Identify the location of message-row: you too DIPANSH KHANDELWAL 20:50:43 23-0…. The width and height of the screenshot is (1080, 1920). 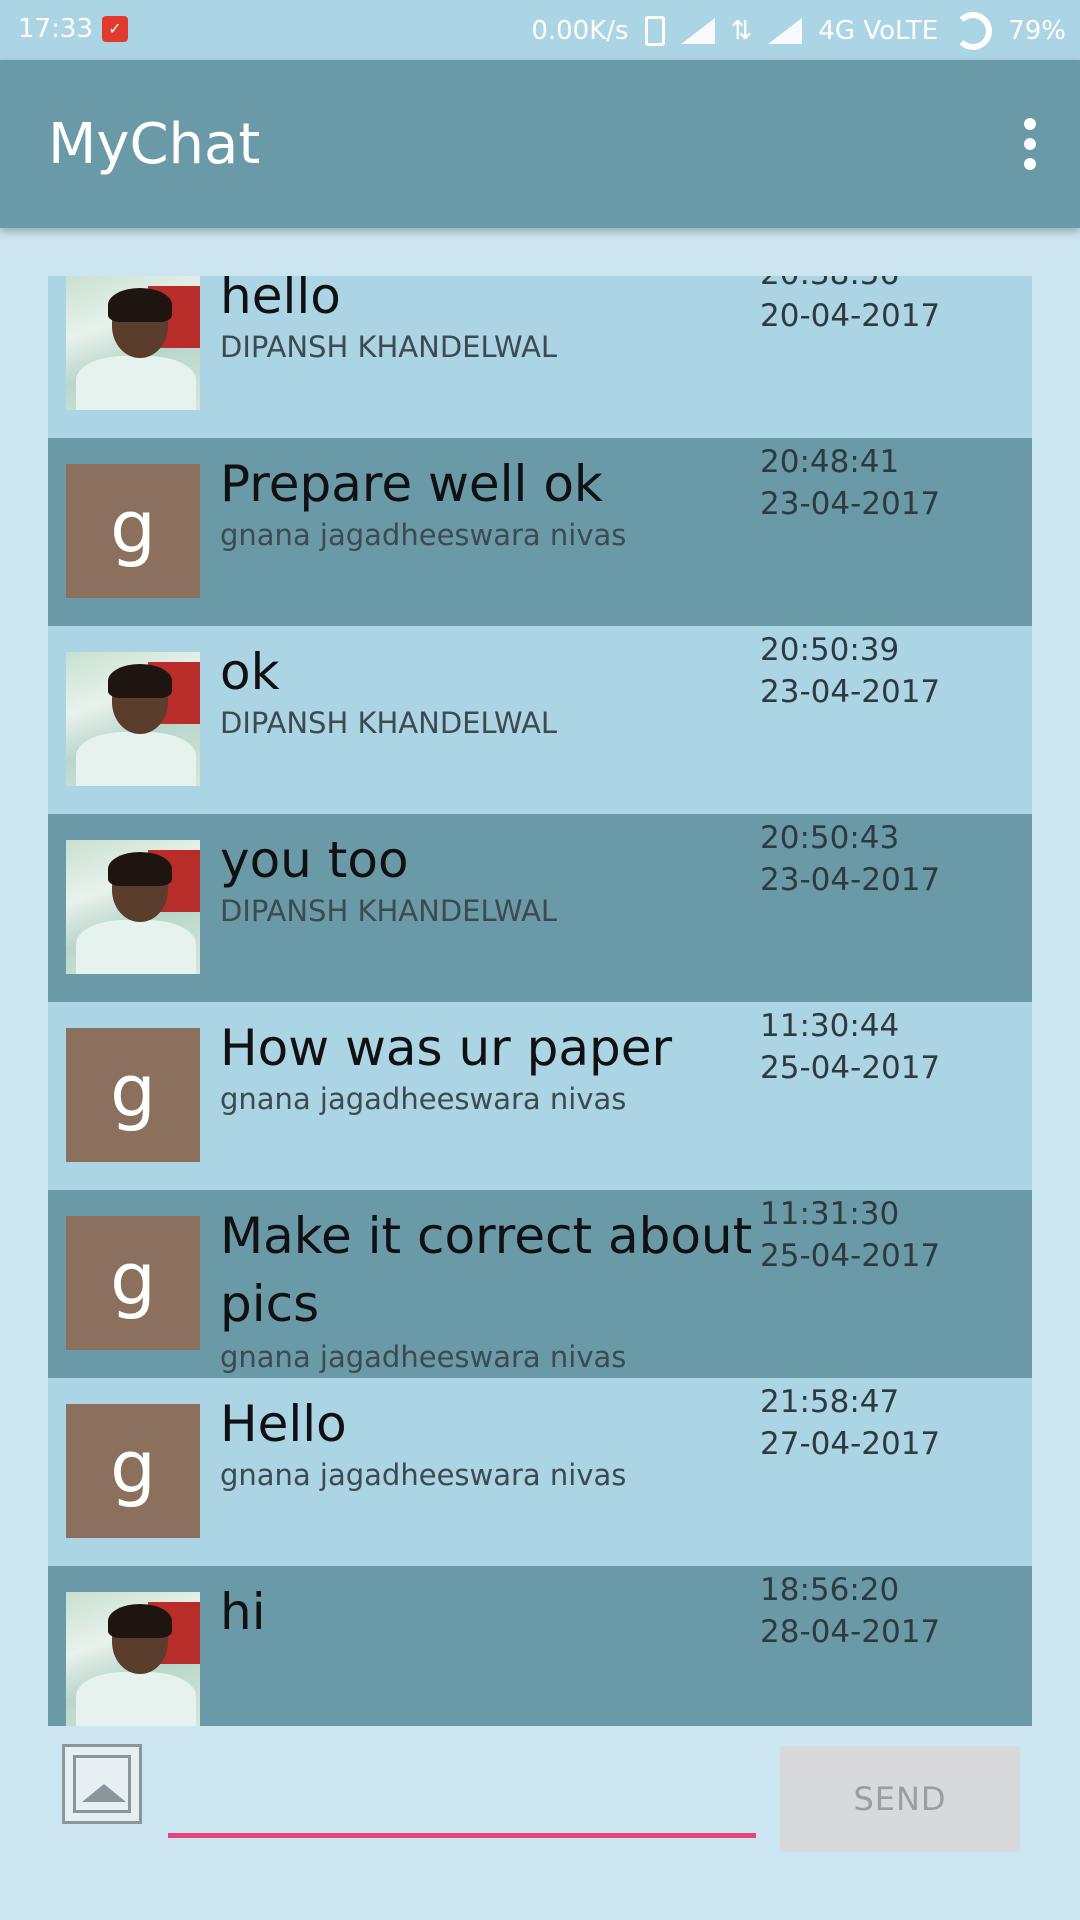
(540, 908).